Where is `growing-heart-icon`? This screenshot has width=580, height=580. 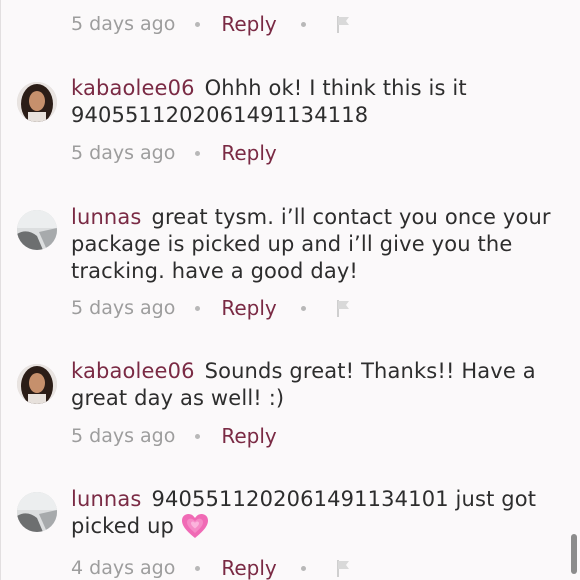
growing-heart-icon is located at coordinates (195, 526).